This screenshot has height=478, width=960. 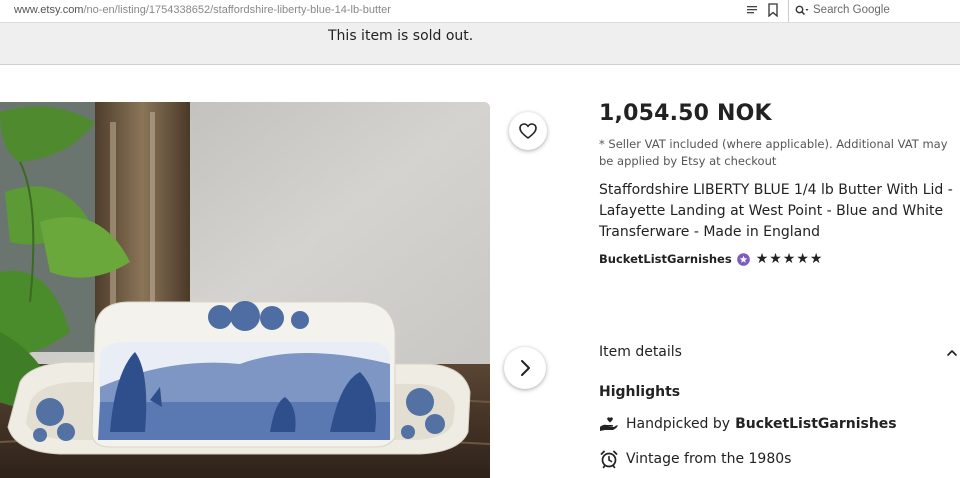 What do you see at coordinates (816, 424) in the screenshot?
I see `handpicked-shop-link: BucketListGarnishes` at bounding box center [816, 424].